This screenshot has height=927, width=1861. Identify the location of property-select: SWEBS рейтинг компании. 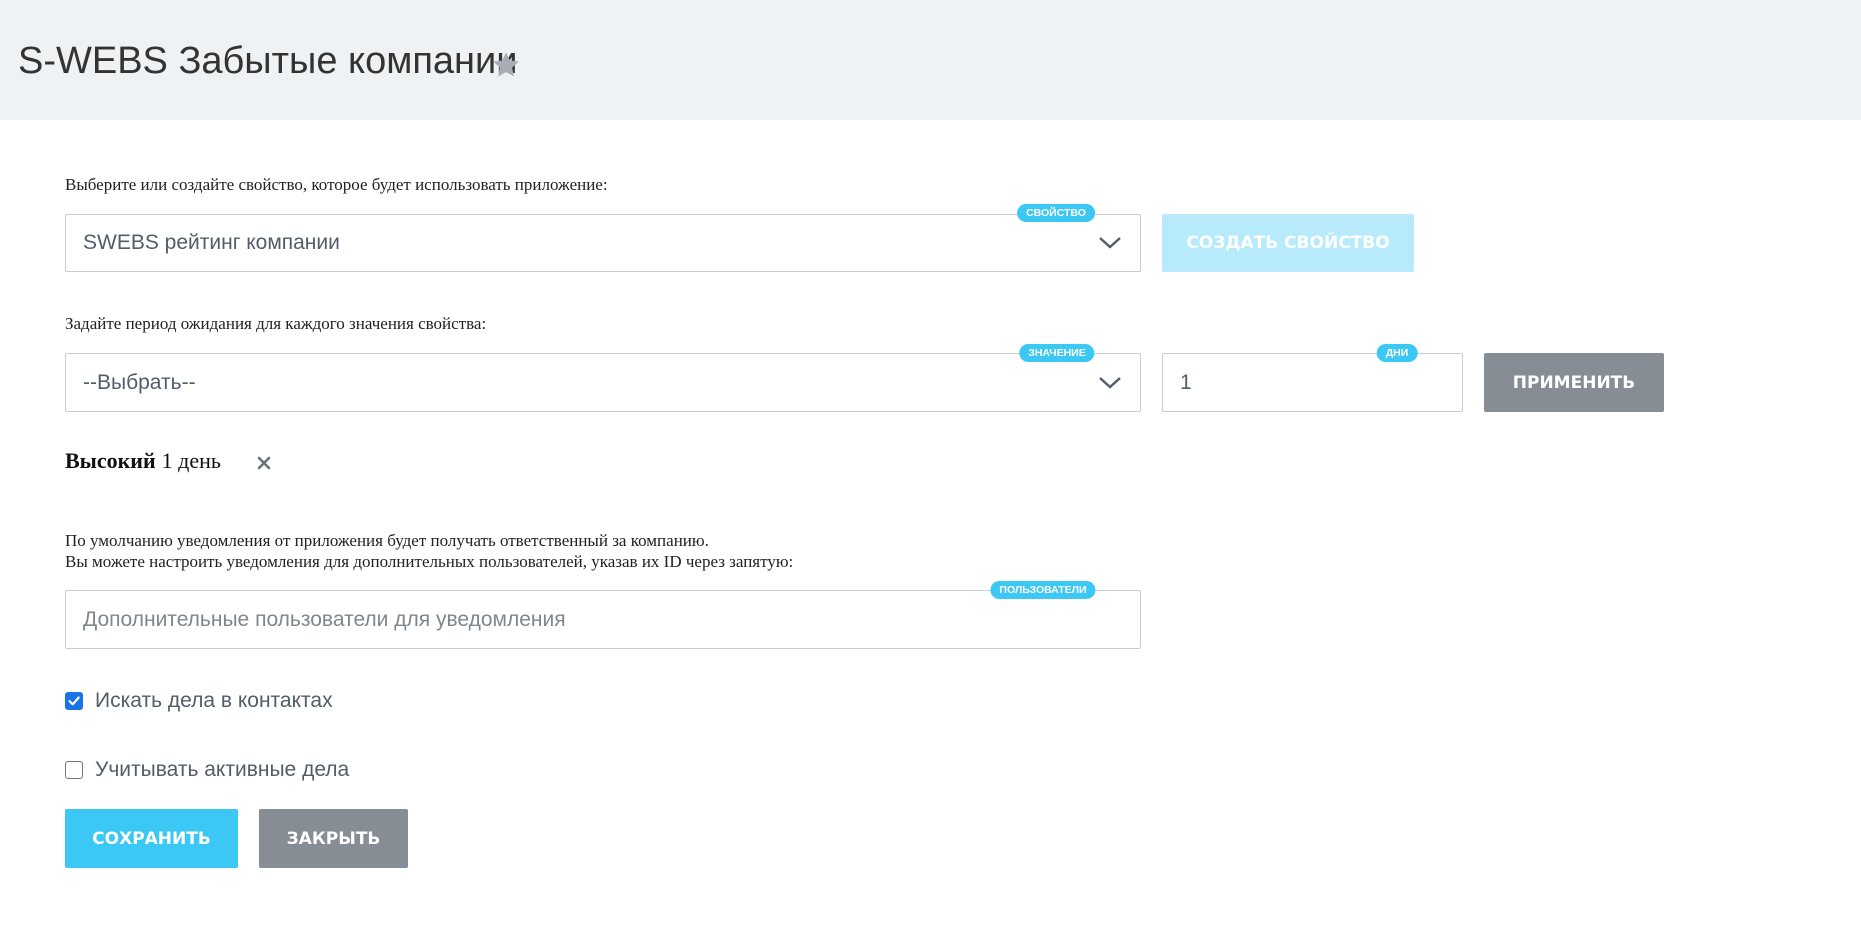
(603, 243).